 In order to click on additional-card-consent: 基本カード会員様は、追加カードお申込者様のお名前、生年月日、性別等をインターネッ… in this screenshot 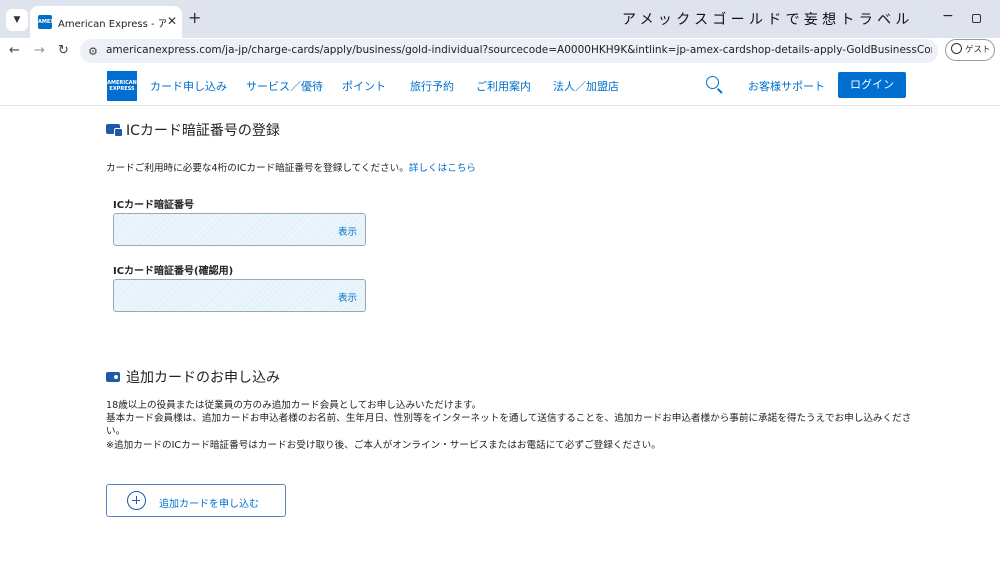, I will do `click(509, 425)`.